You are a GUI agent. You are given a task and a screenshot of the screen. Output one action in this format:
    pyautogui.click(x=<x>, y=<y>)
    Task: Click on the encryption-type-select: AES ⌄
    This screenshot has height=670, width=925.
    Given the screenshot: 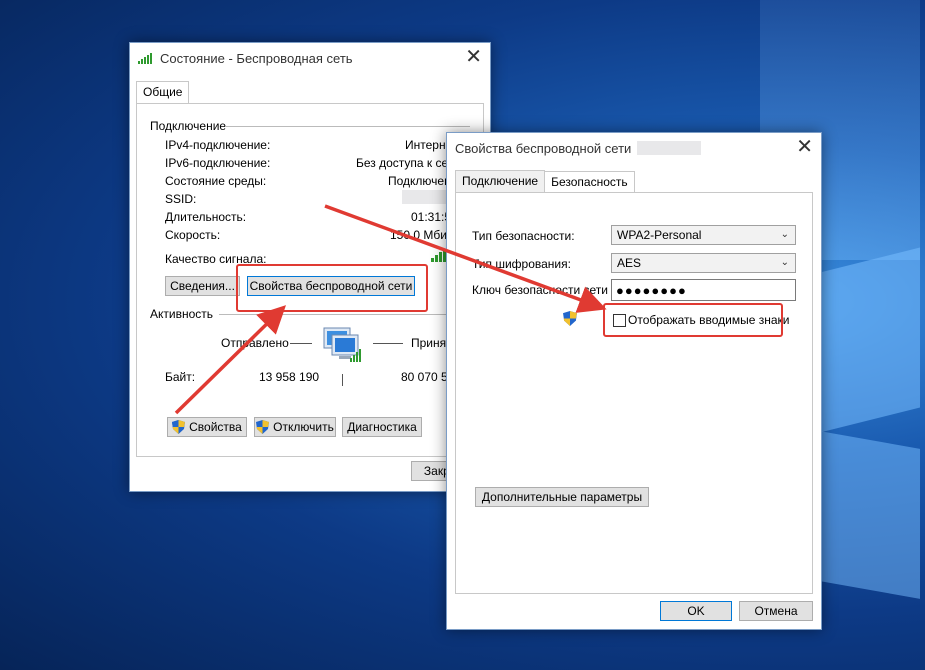 What is the action you would take?
    pyautogui.click(x=703, y=263)
    